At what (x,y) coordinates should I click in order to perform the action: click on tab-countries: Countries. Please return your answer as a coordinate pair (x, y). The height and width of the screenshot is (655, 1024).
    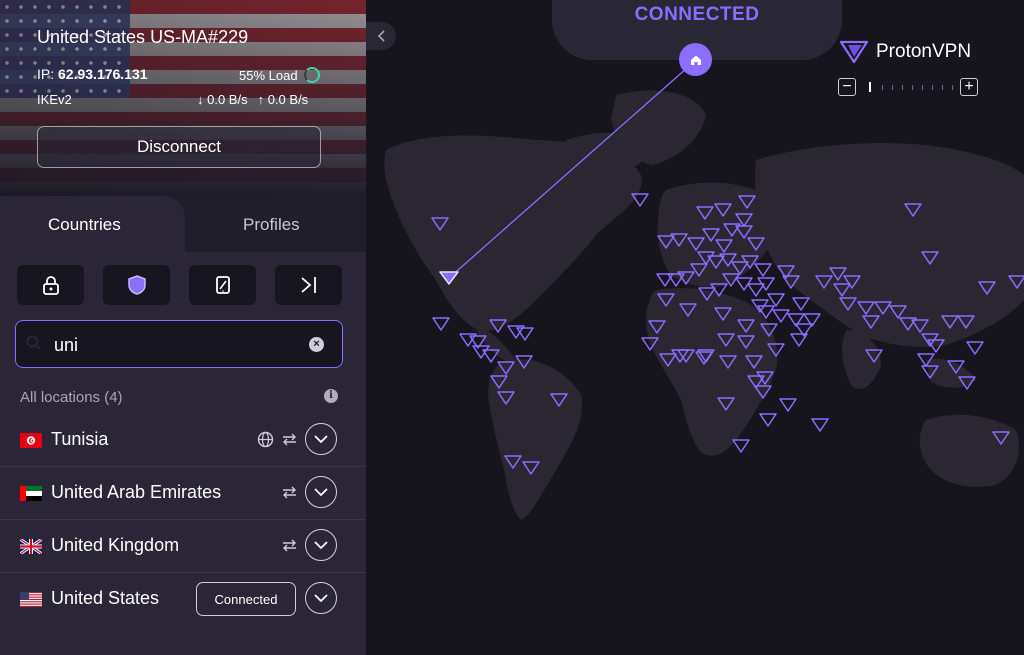
    Looking at the image, I should click on (84, 225).